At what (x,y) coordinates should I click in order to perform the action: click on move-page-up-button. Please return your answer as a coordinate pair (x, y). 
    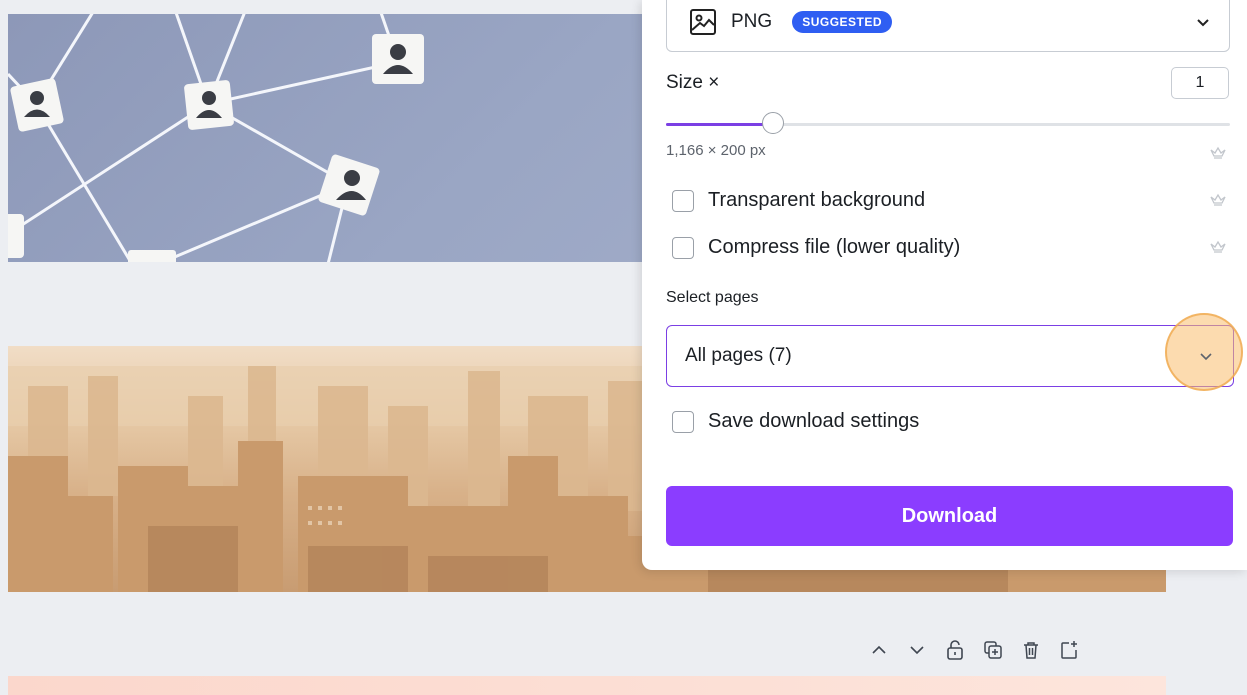
    Looking at the image, I should click on (879, 650).